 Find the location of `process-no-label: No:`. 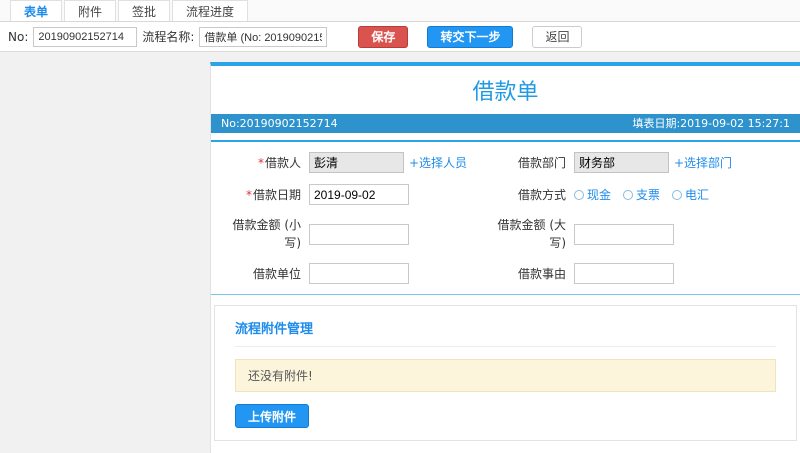

process-no-label: No: is located at coordinates (18, 36).